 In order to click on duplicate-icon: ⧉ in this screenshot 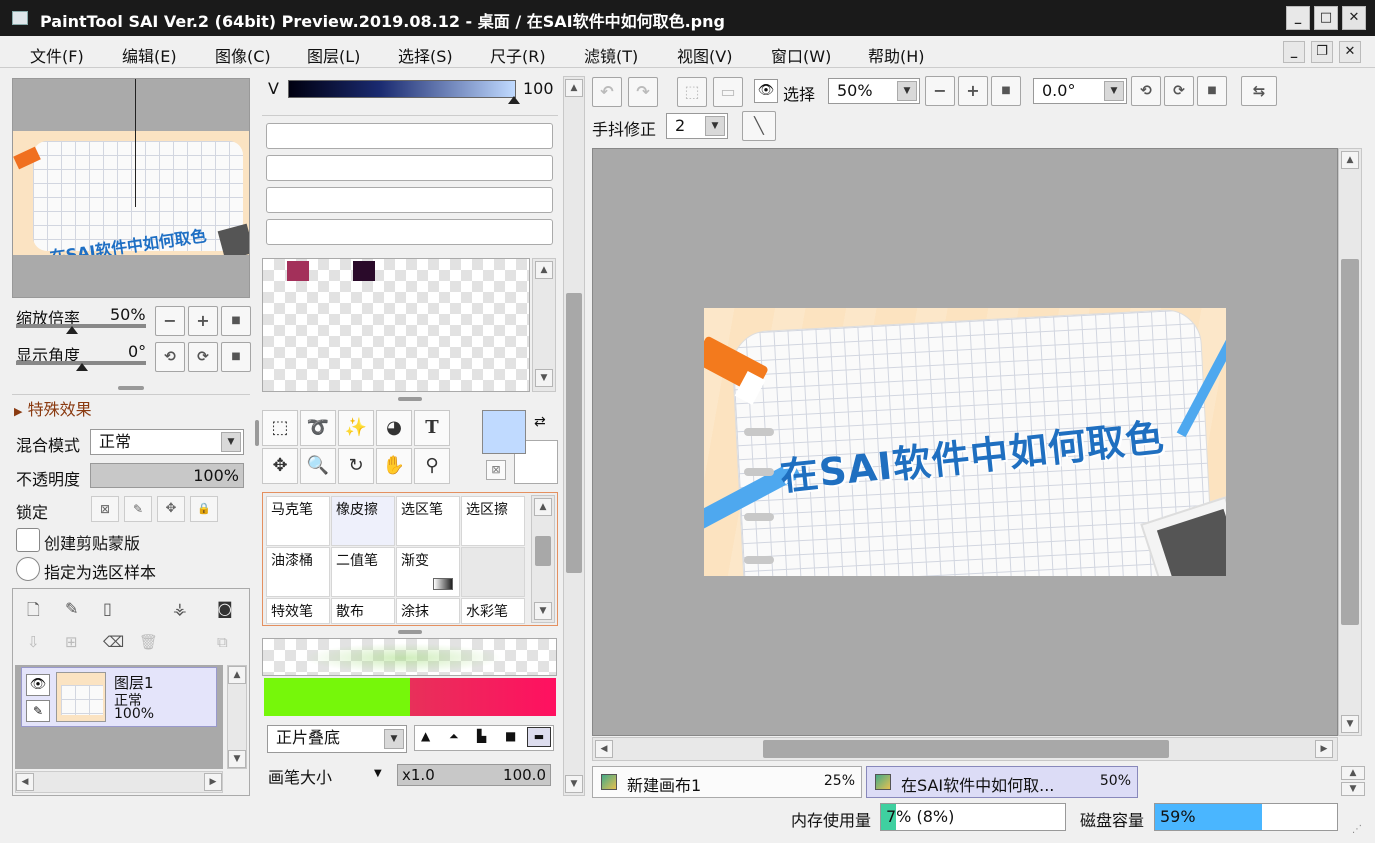, I will do `click(222, 642)`.